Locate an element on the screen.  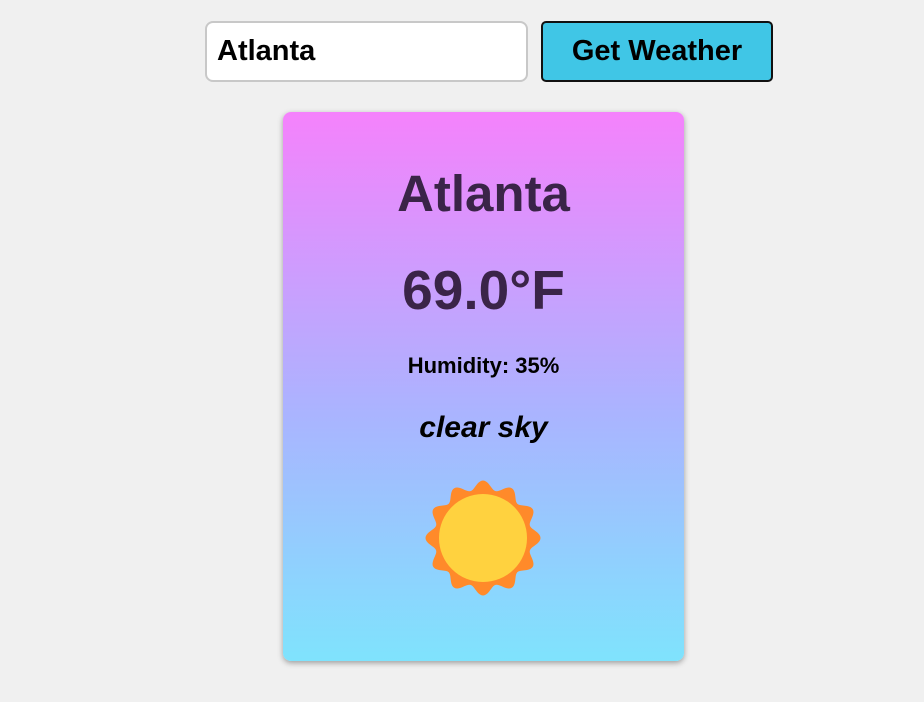
sun-icon is located at coordinates (483, 538).